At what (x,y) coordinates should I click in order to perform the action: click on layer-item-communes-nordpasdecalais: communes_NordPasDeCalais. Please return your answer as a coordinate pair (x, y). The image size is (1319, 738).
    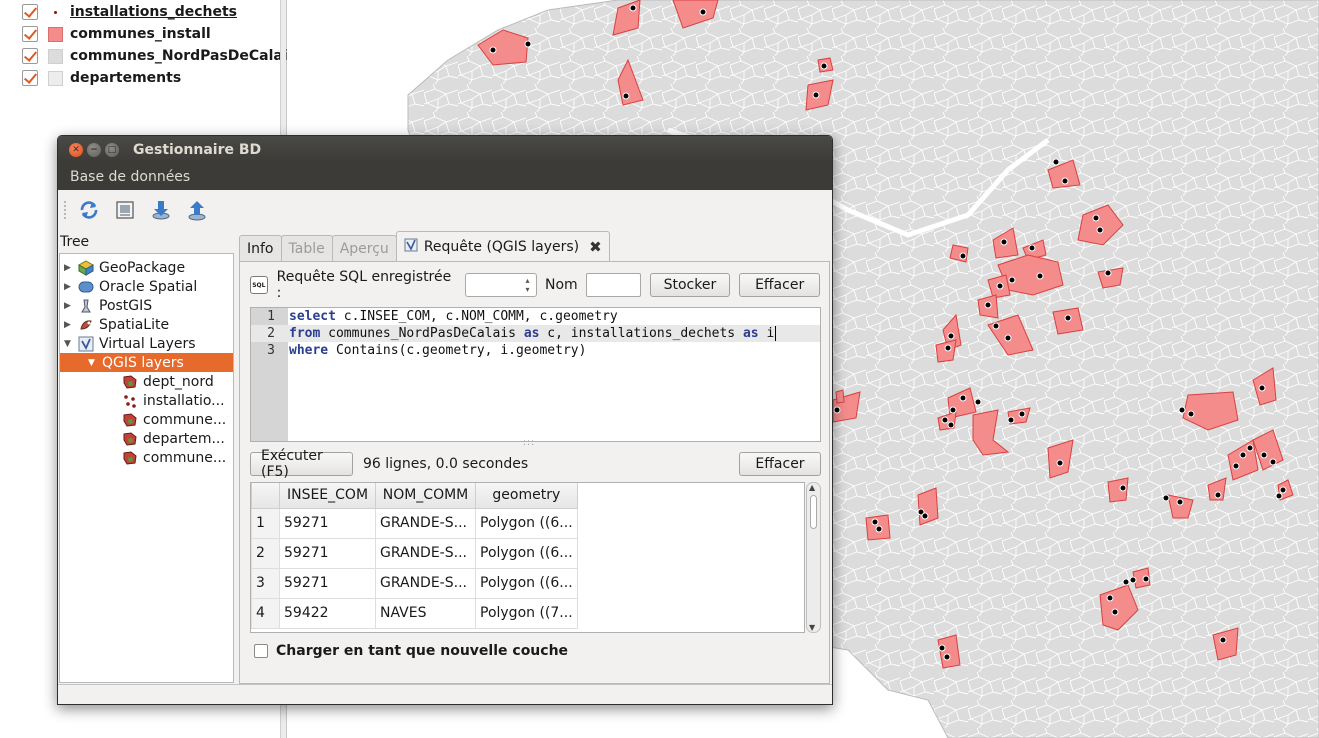
    Looking at the image, I should click on (159, 56).